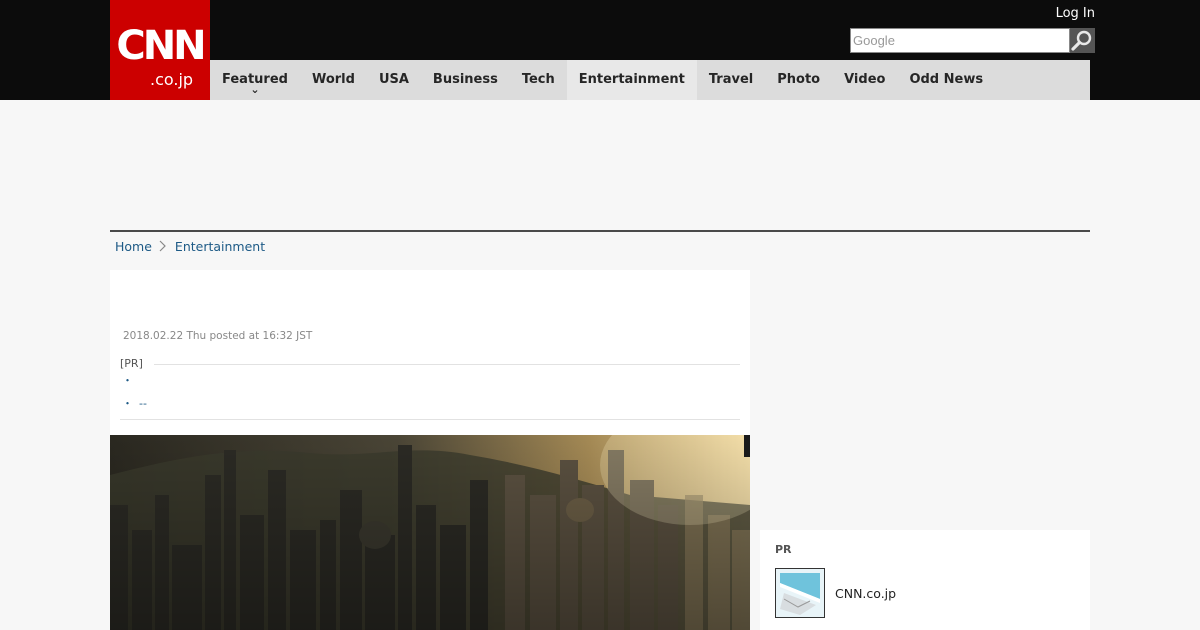 The height and width of the screenshot is (630, 1200). What do you see at coordinates (946, 80) in the screenshot?
I see `nav-item-odd-news: Odd News` at bounding box center [946, 80].